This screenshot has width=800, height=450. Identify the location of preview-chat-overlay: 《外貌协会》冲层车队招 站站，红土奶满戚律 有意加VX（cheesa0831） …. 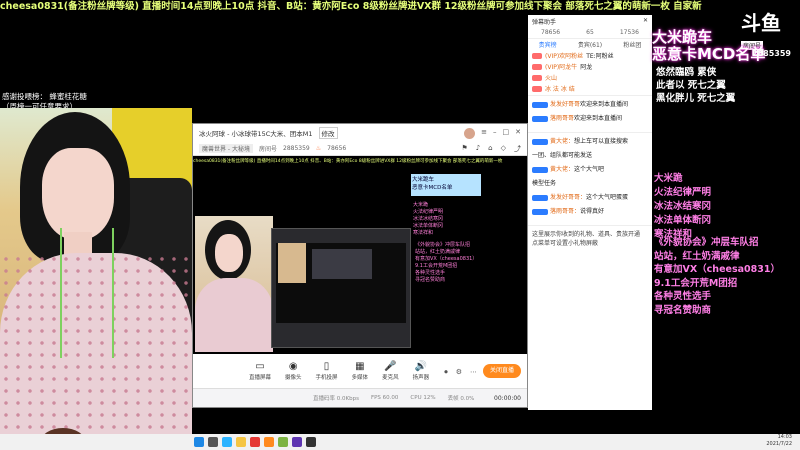
(446, 262).